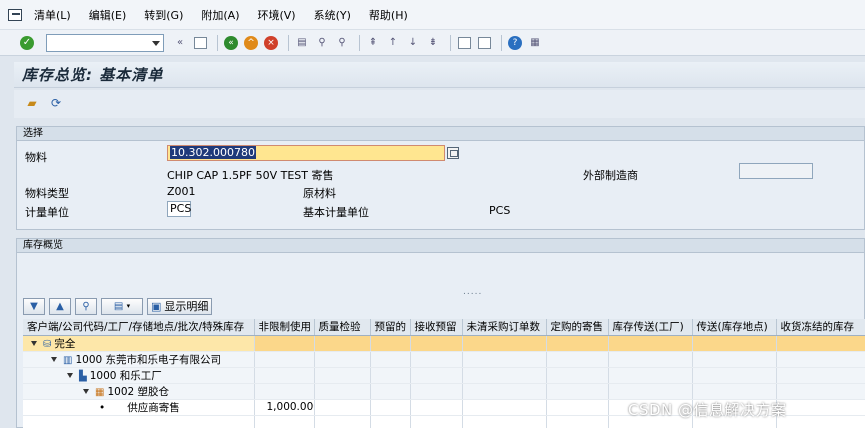 This screenshot has height=428, width=865. I want to click on first-page-icon: ⇞, so click(373, 43).